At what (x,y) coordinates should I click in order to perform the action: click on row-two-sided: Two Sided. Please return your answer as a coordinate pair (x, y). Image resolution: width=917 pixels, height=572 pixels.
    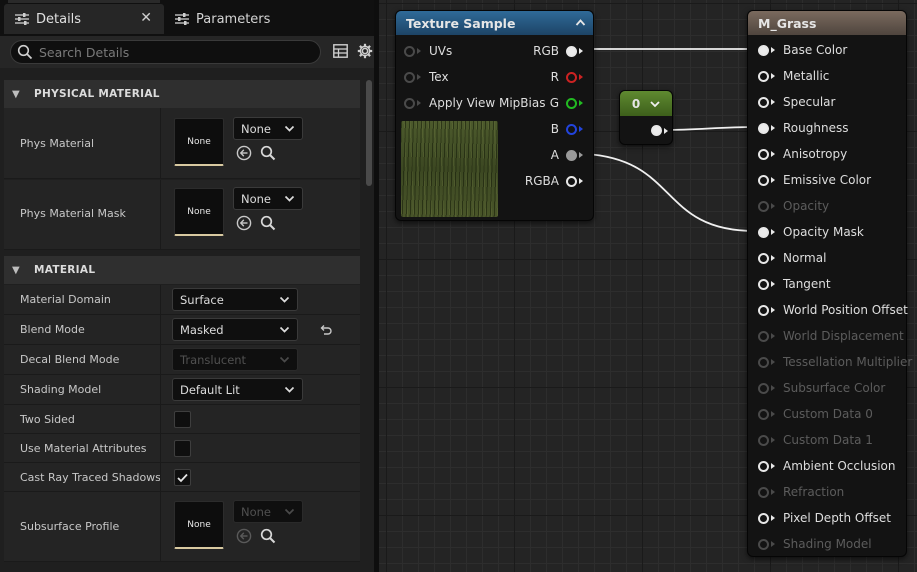
    Looking at the image, I should click on (182, 419).